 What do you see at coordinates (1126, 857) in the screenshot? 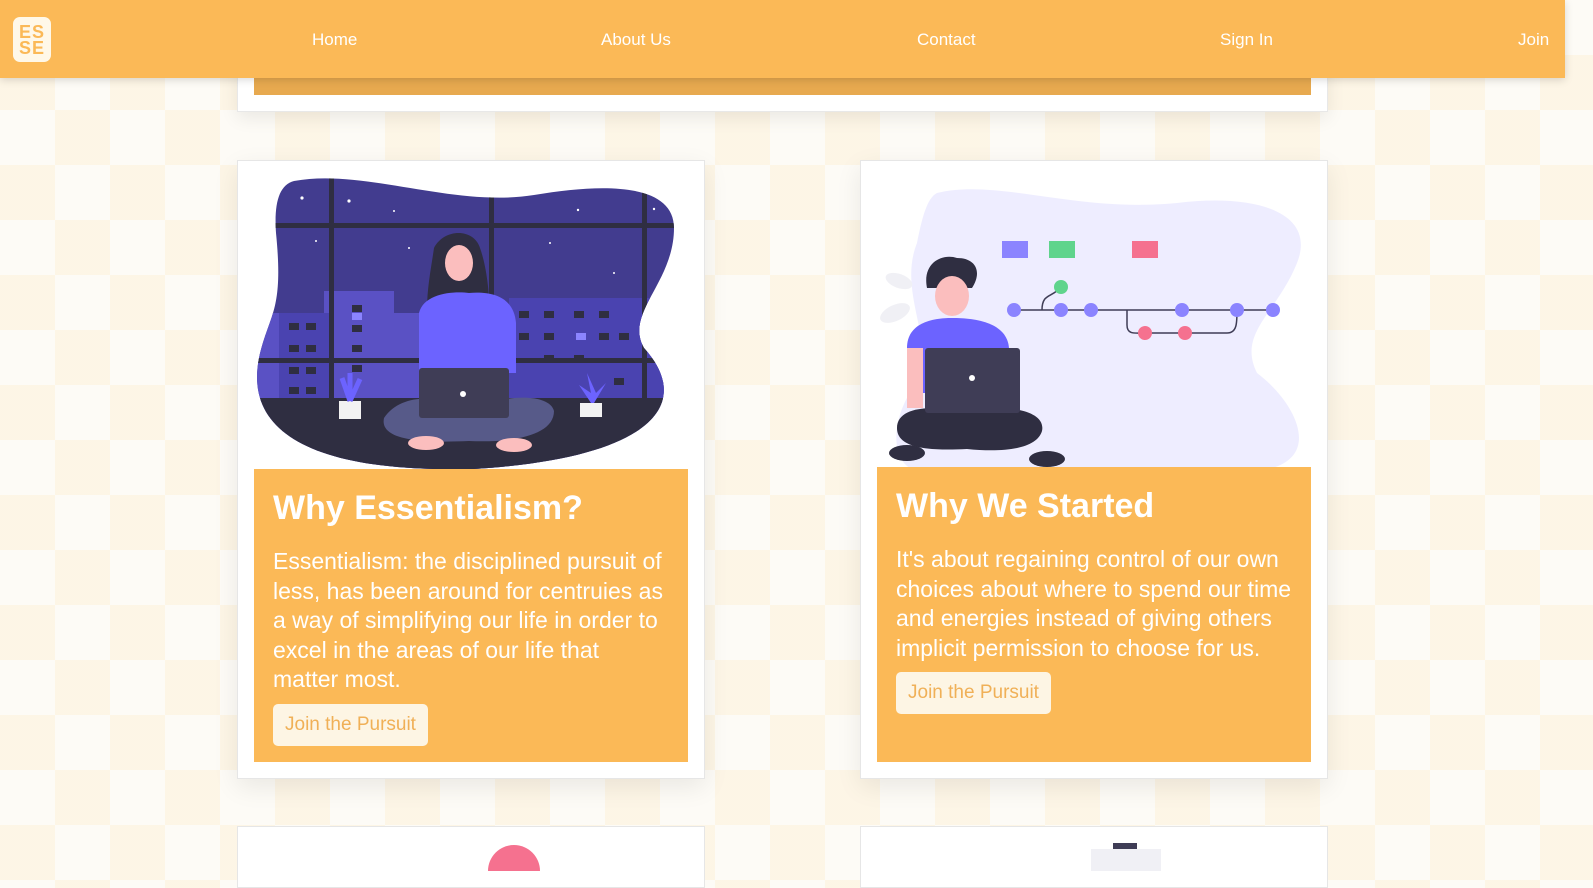
I see `clipboard-icon` at bounding box center [1126, 857].